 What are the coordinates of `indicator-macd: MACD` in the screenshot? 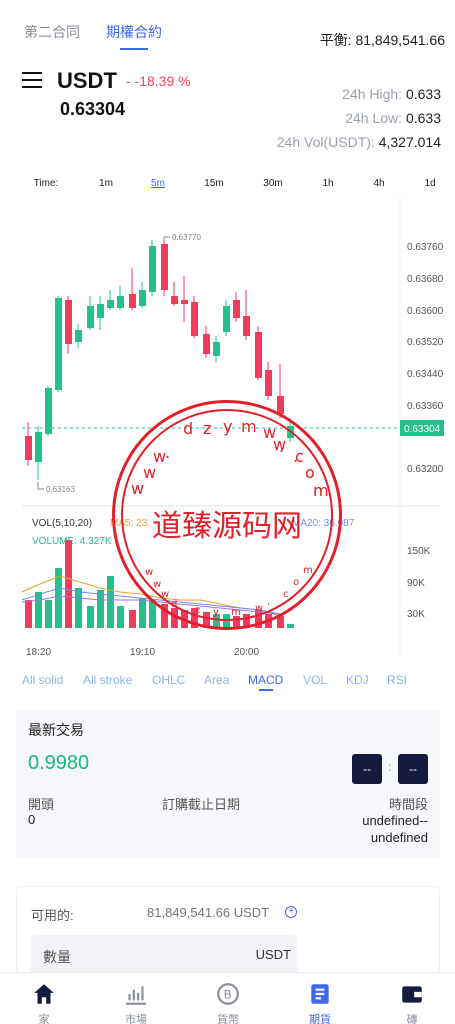 It's located at (265, 680).